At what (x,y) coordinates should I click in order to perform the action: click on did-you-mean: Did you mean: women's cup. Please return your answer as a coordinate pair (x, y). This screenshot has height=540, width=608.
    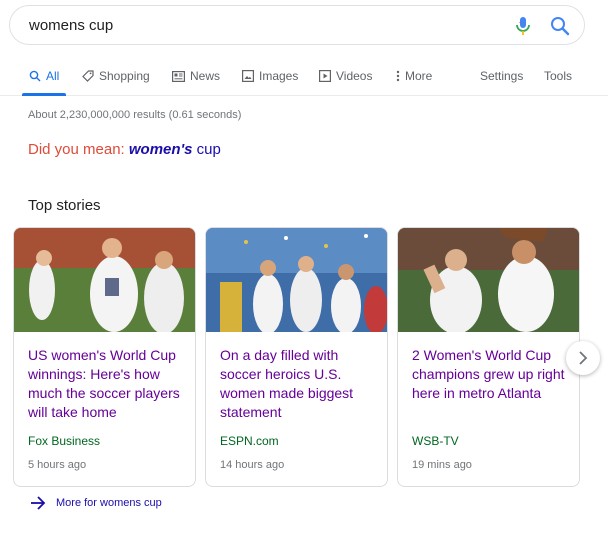
    Looking at the image, I should click on (124, 149).